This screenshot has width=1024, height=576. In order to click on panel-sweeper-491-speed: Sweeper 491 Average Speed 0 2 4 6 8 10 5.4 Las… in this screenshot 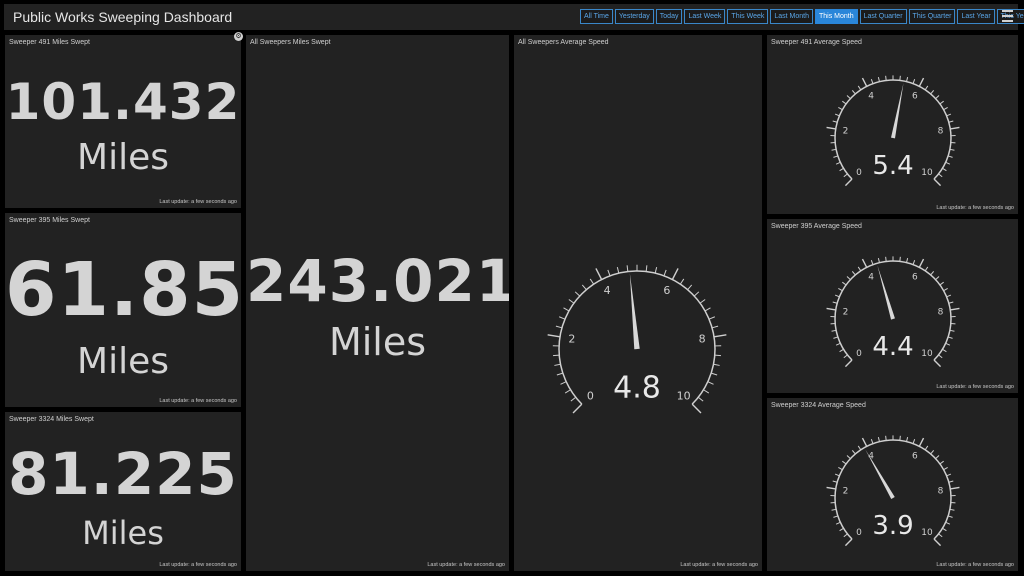, I will do `click(892, 124)`.